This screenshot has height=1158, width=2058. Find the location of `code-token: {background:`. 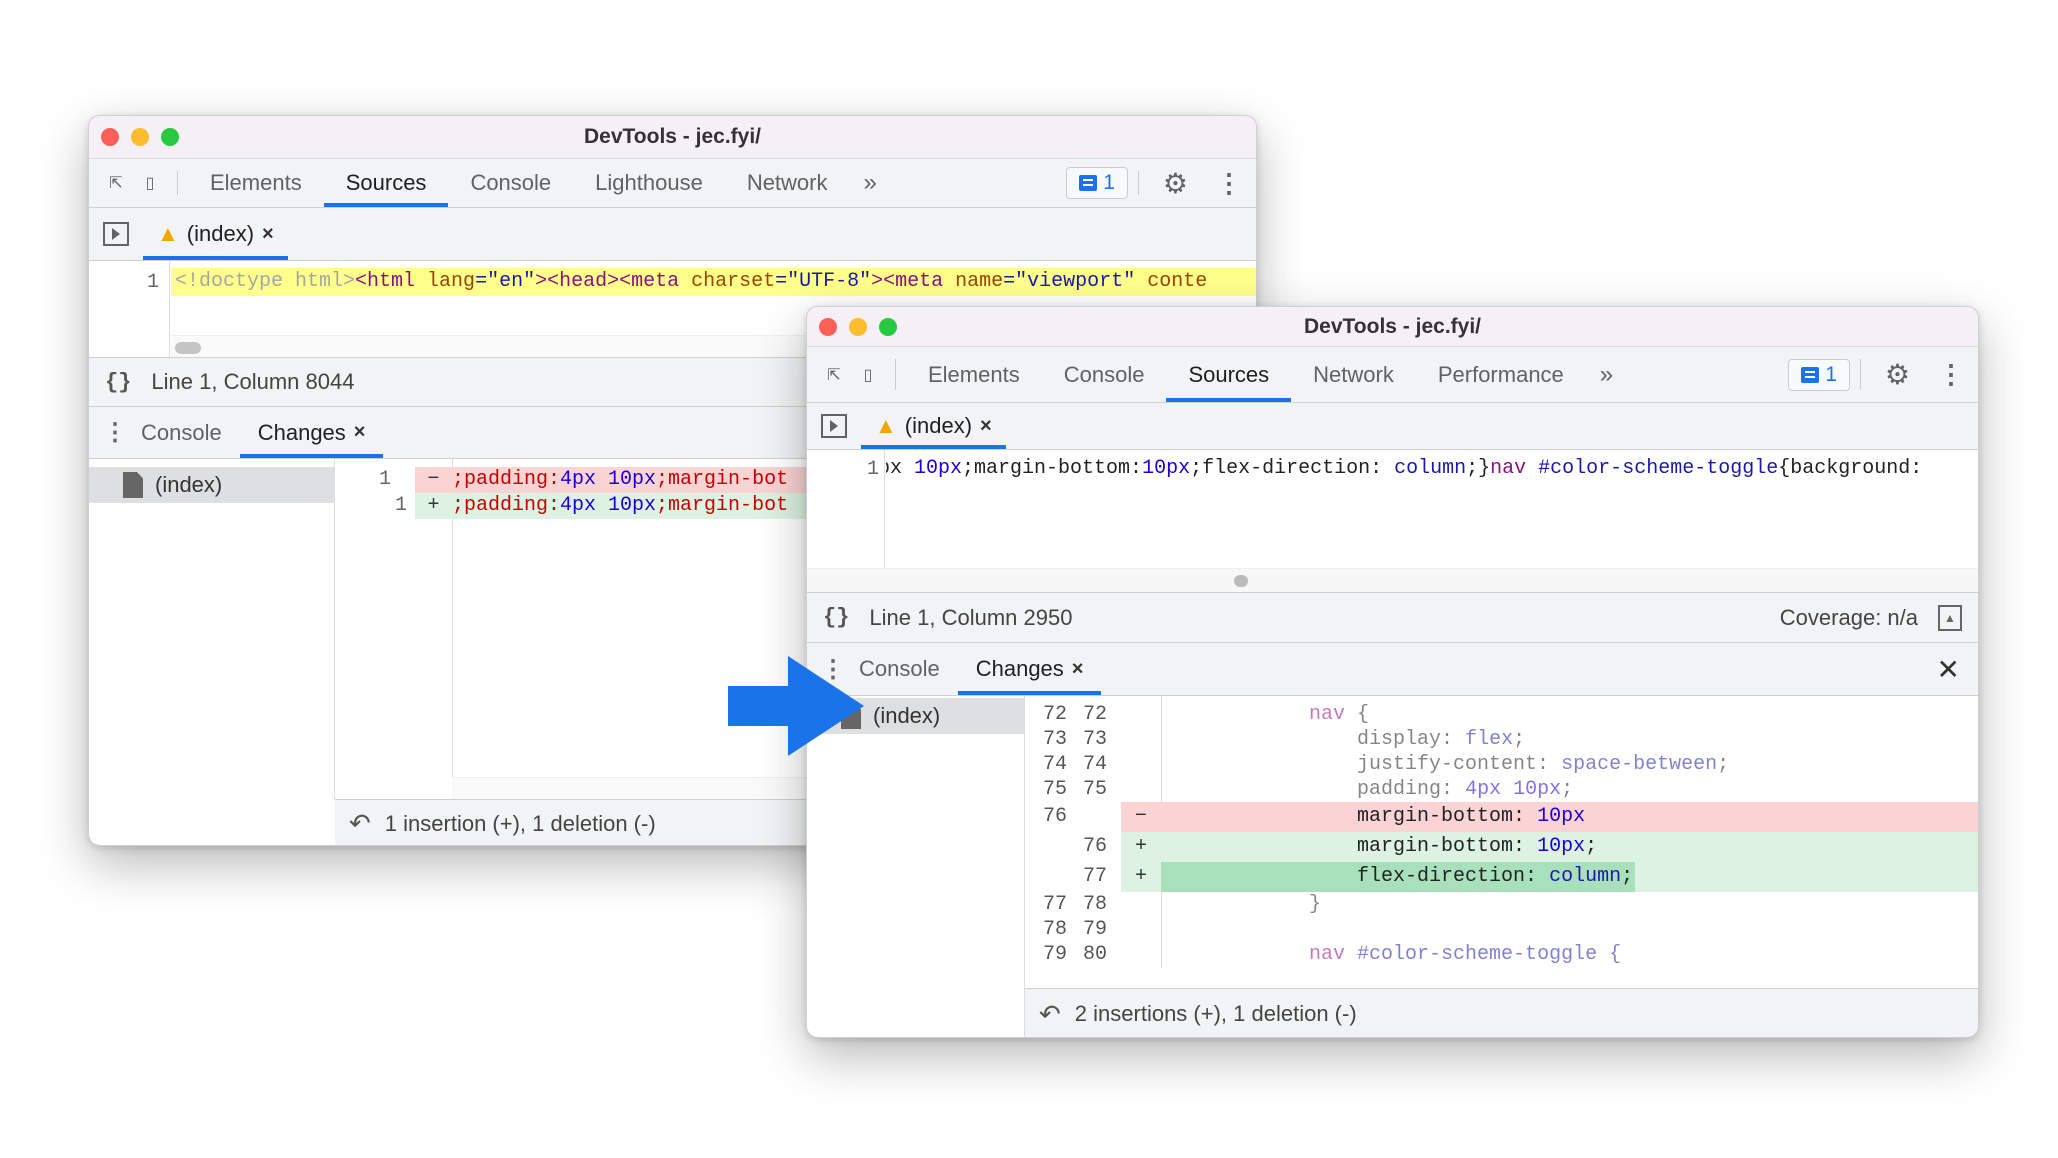

code-token: {background: is located at coordinates (1850, 468).